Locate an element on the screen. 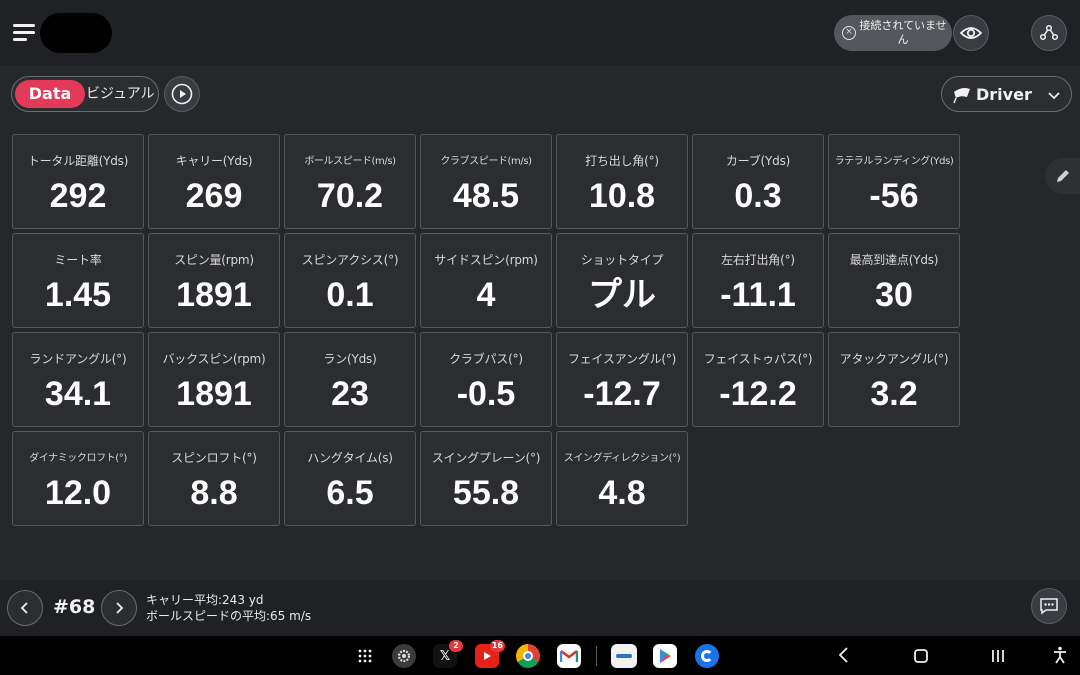  metric-tile: フェイスアングル(°) -12.7 is located at coordinates (622, 379).